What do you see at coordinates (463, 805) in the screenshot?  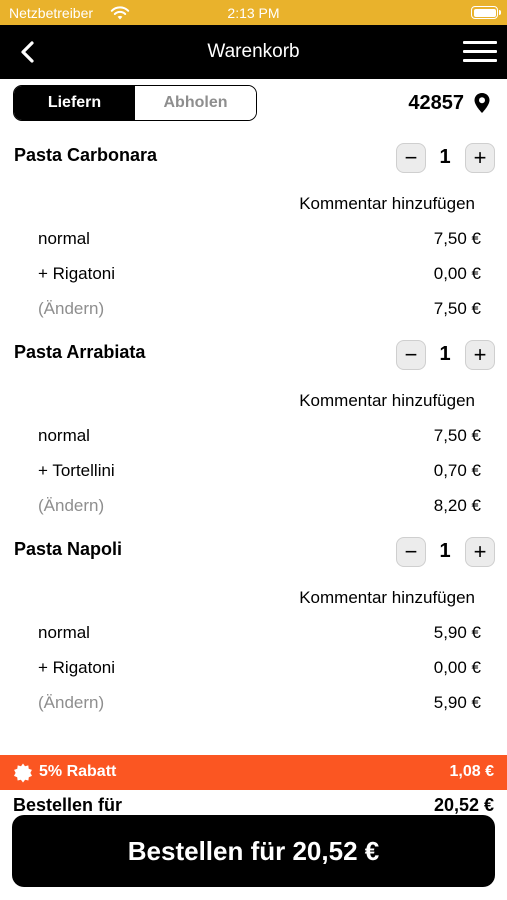 I see `order-summary-amount: 20,52 €` at bounding box center [463, 805].